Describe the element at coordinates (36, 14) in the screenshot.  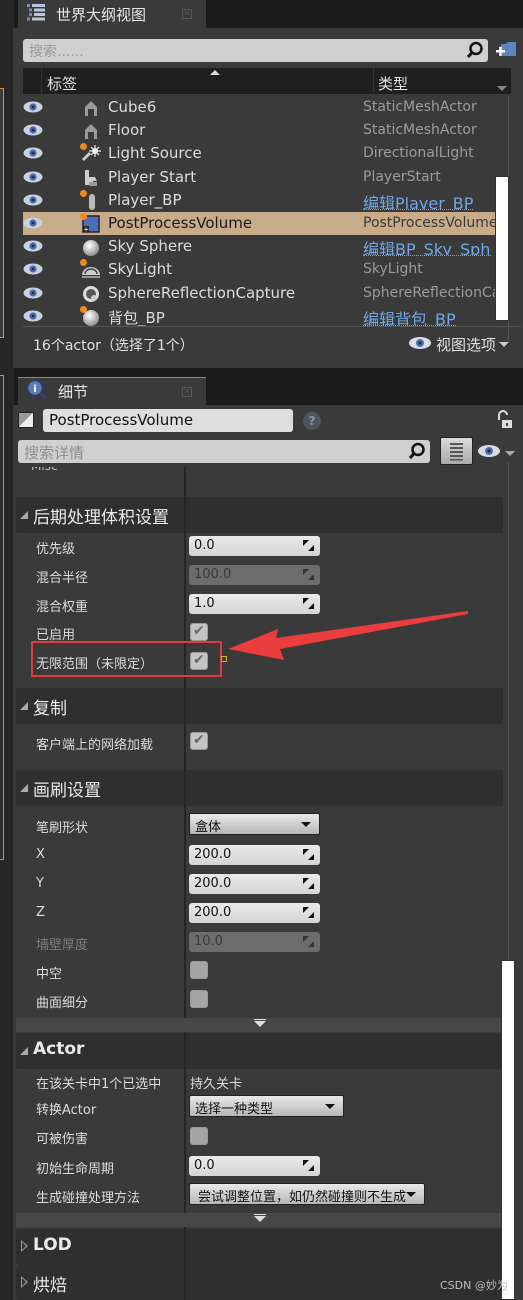
I see `list-icon` at that location.